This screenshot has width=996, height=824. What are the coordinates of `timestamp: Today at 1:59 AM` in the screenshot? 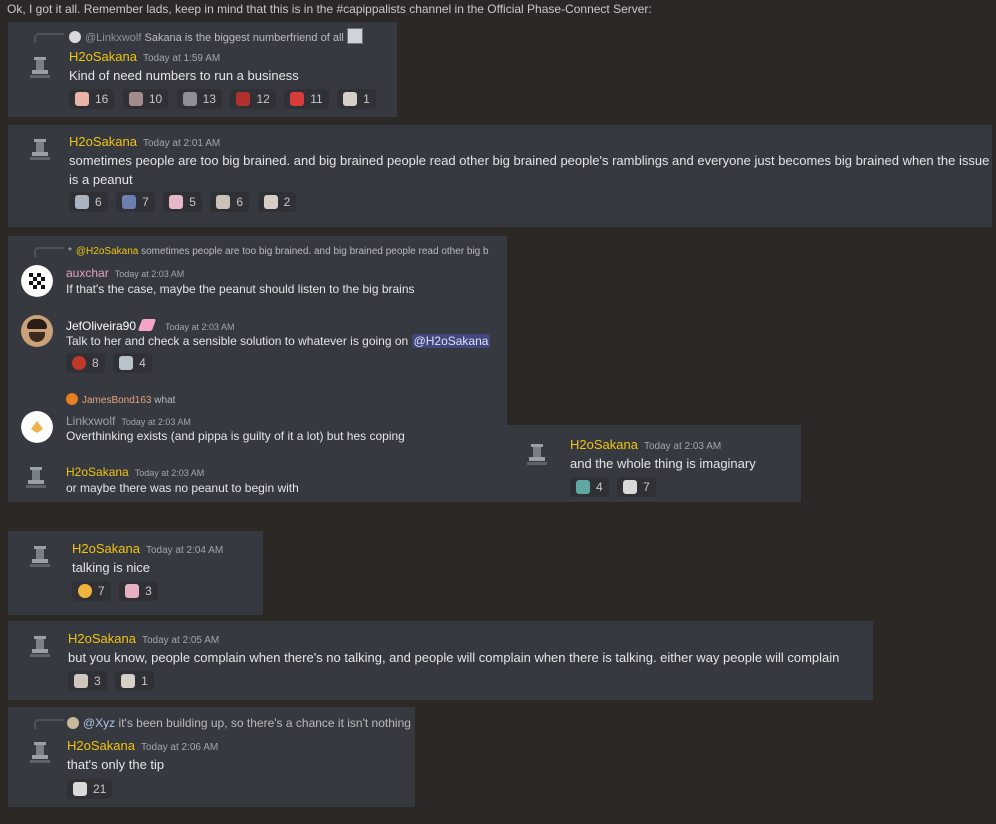 It's located at (181, 58).